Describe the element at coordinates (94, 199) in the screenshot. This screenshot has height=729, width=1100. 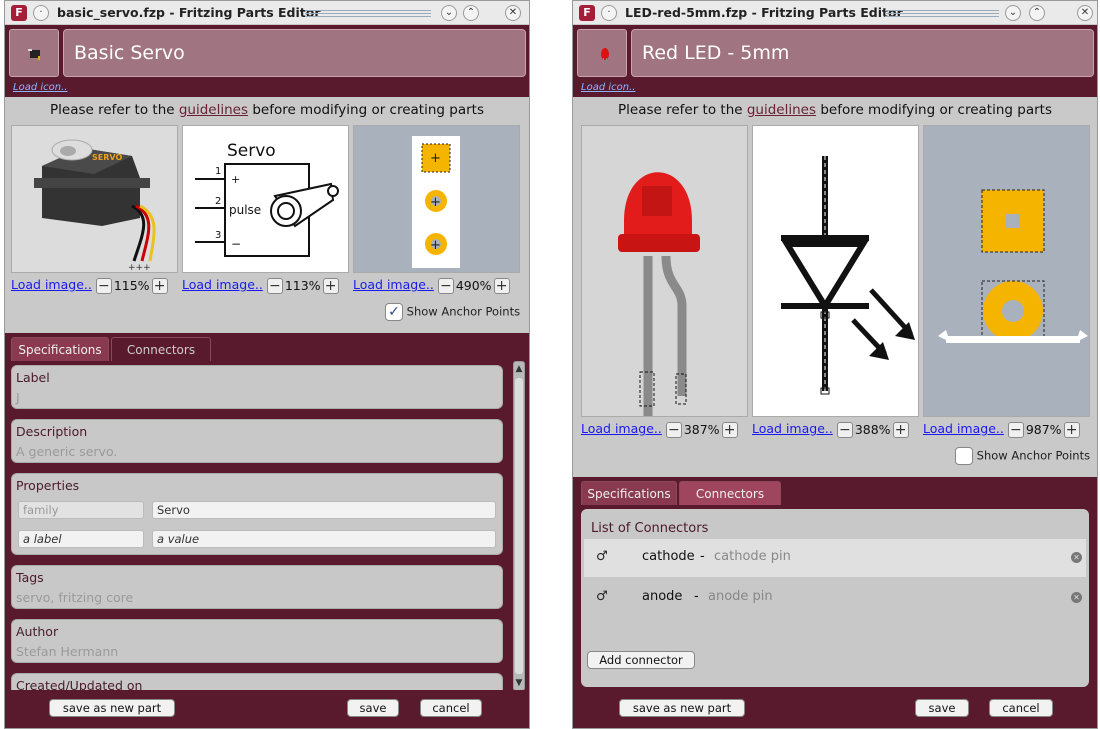
I see `breadboard-view: SERVO +++` at that location.